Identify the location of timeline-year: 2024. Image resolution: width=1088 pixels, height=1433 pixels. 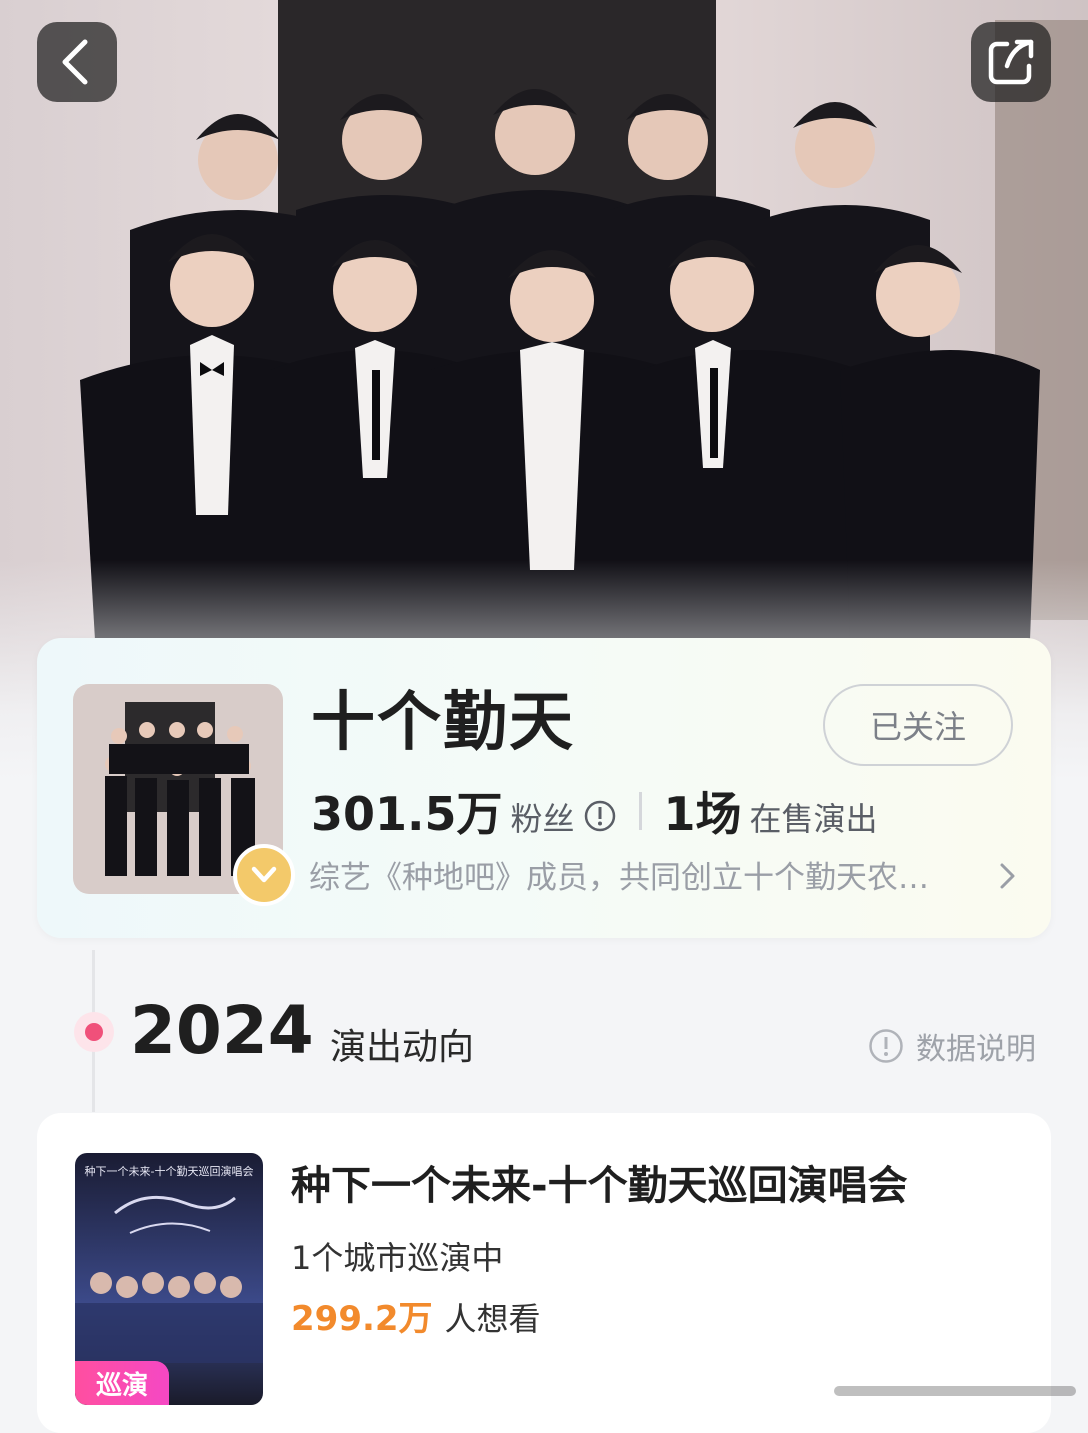
(222, 1030).